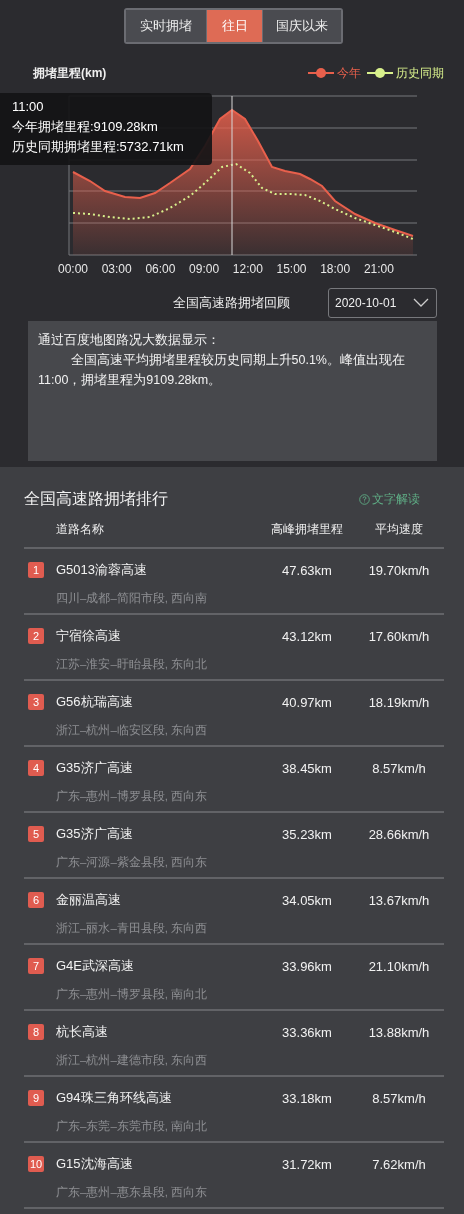  I want to click on help-link: 文字解读, so click(389, 499).